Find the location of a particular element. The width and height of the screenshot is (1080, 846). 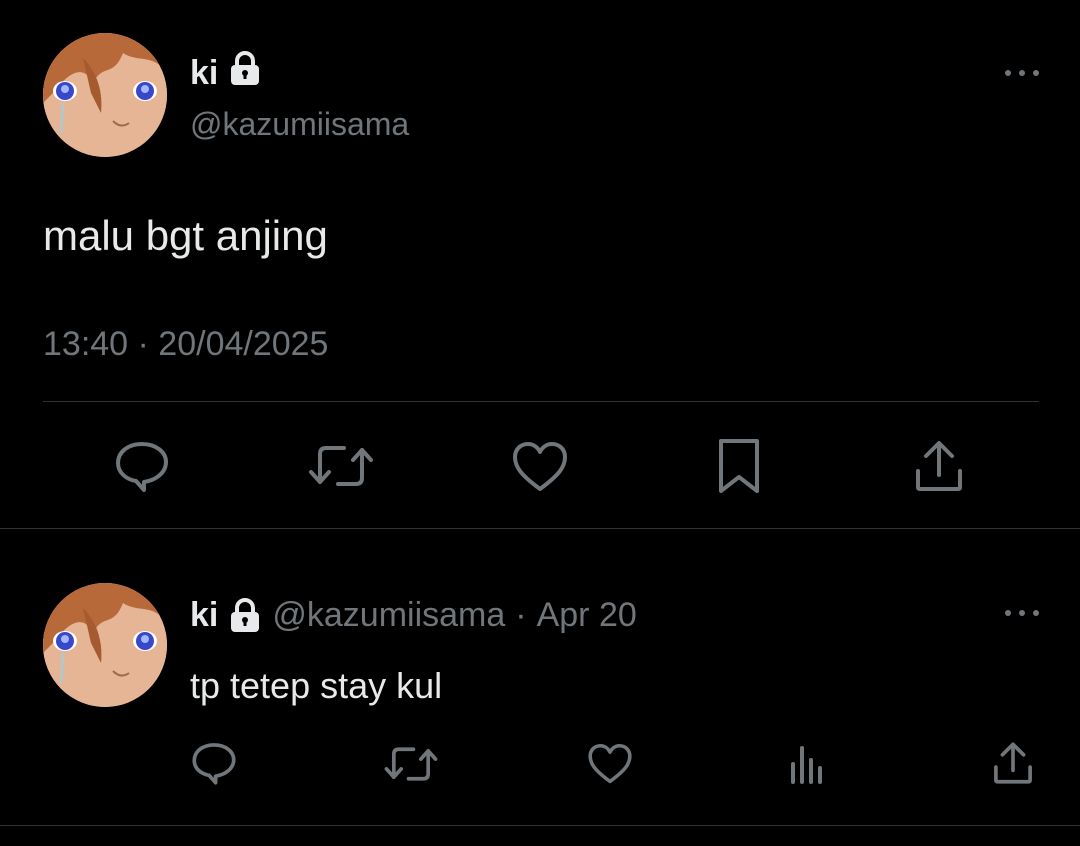

bookmark-icon is located at coordinates (739, 466).